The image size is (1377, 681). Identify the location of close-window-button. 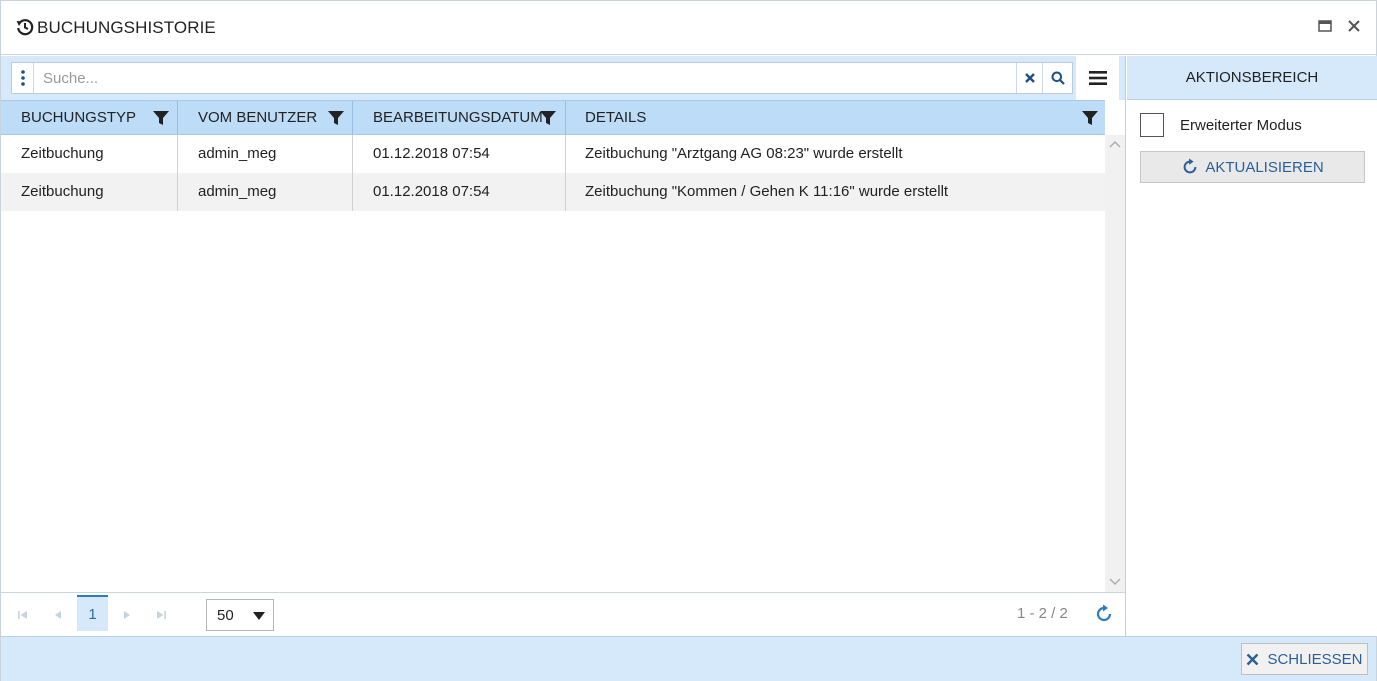
(1354, 26).